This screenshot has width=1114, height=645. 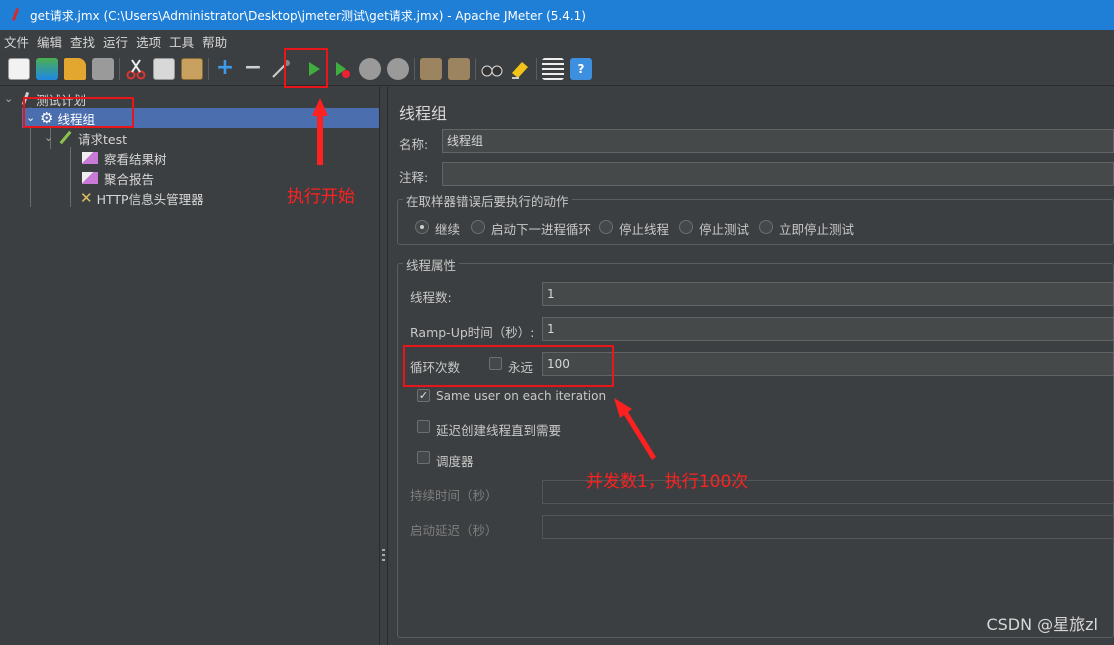 What do you see at coordinates (635, 429) in the screenshot?
I see `arrow-diagonal-icon` at bounding box center [635, 429].